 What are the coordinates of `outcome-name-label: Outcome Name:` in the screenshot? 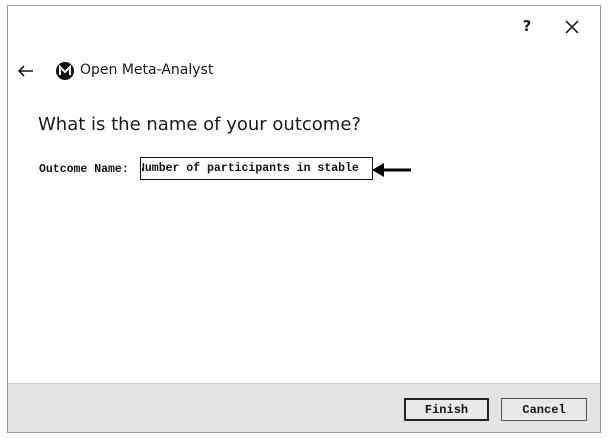 It's located at (84, 169).